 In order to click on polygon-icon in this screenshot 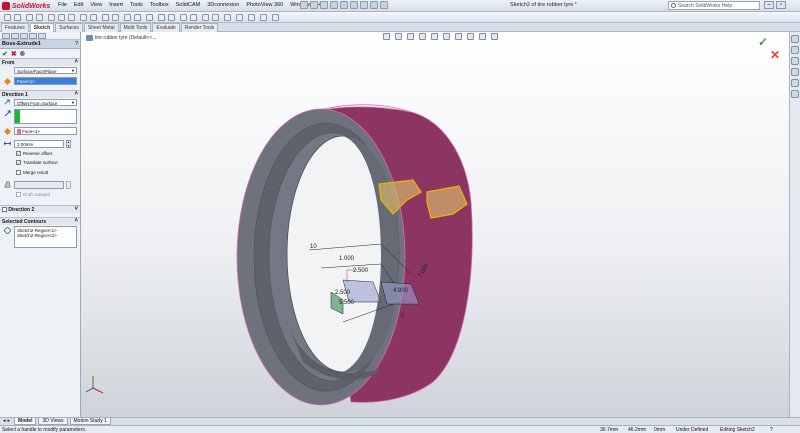, I will do `click(83, 17)`.